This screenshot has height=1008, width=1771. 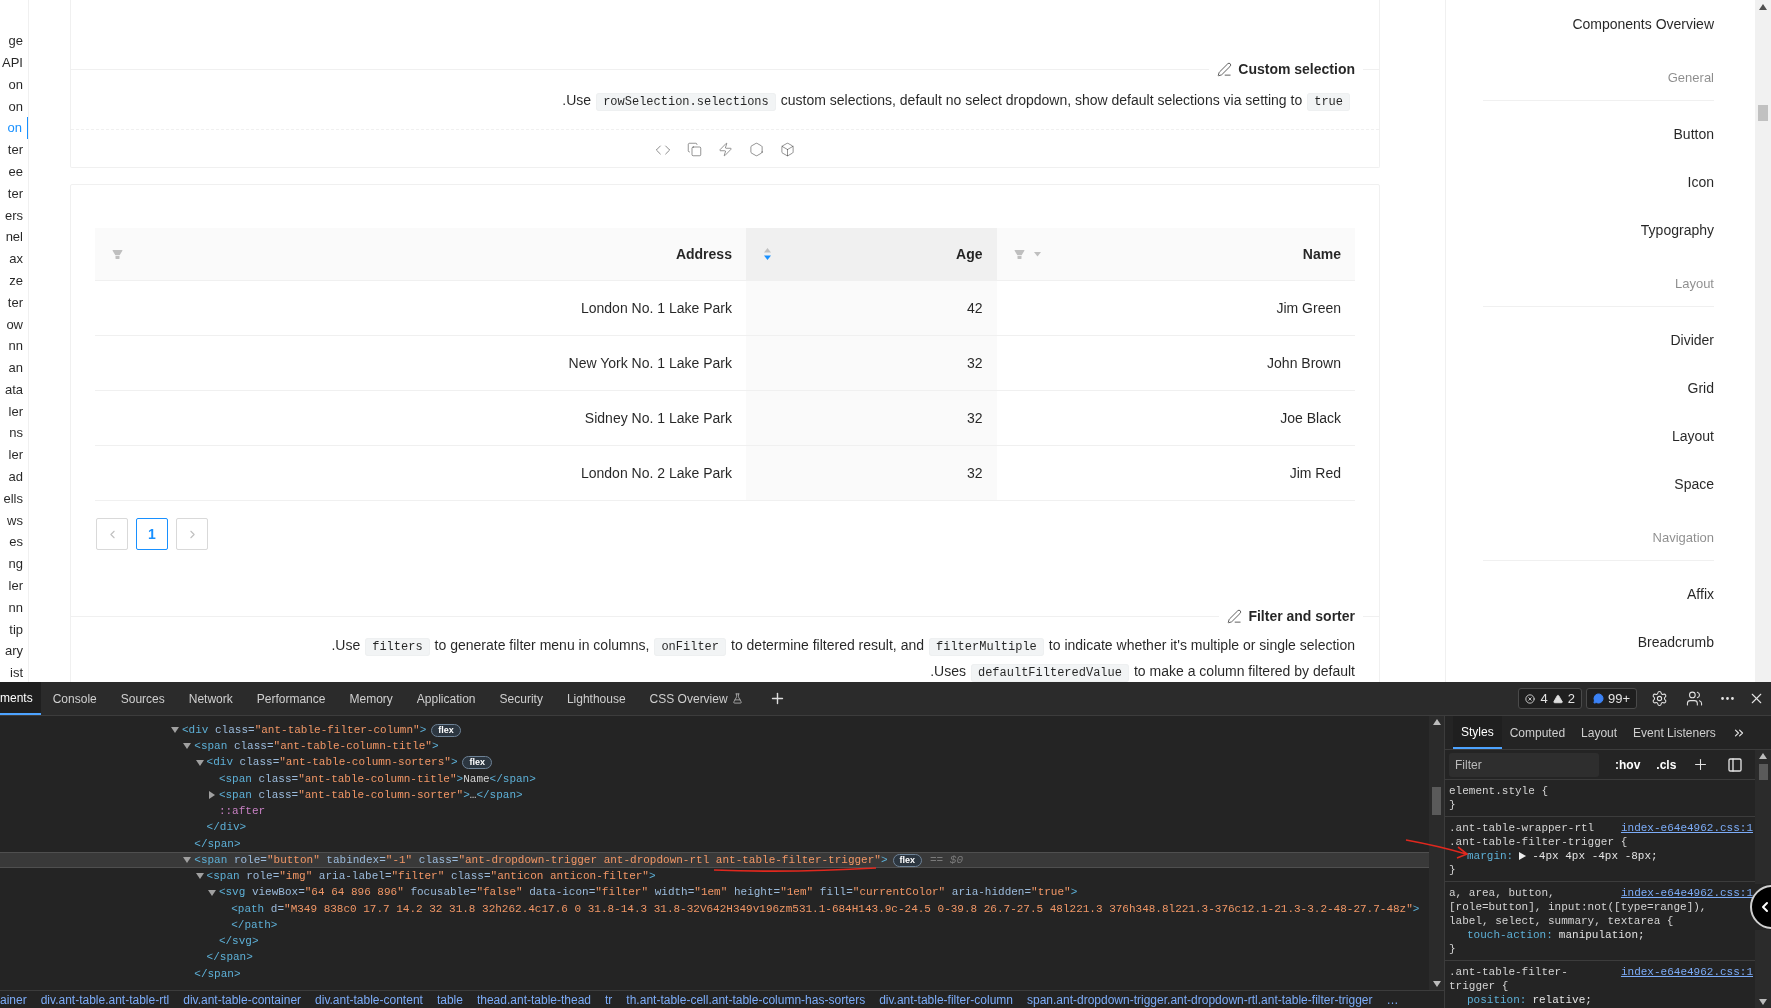 I want to click on style-toggle-button: .cls, so click(x=1666, y=764).